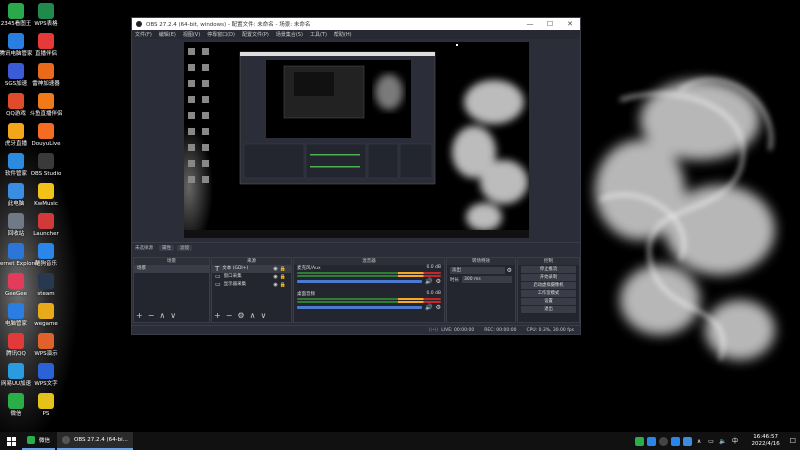  I want to click on desktop-icon-label: 雷神加速器, so click(46, 84).